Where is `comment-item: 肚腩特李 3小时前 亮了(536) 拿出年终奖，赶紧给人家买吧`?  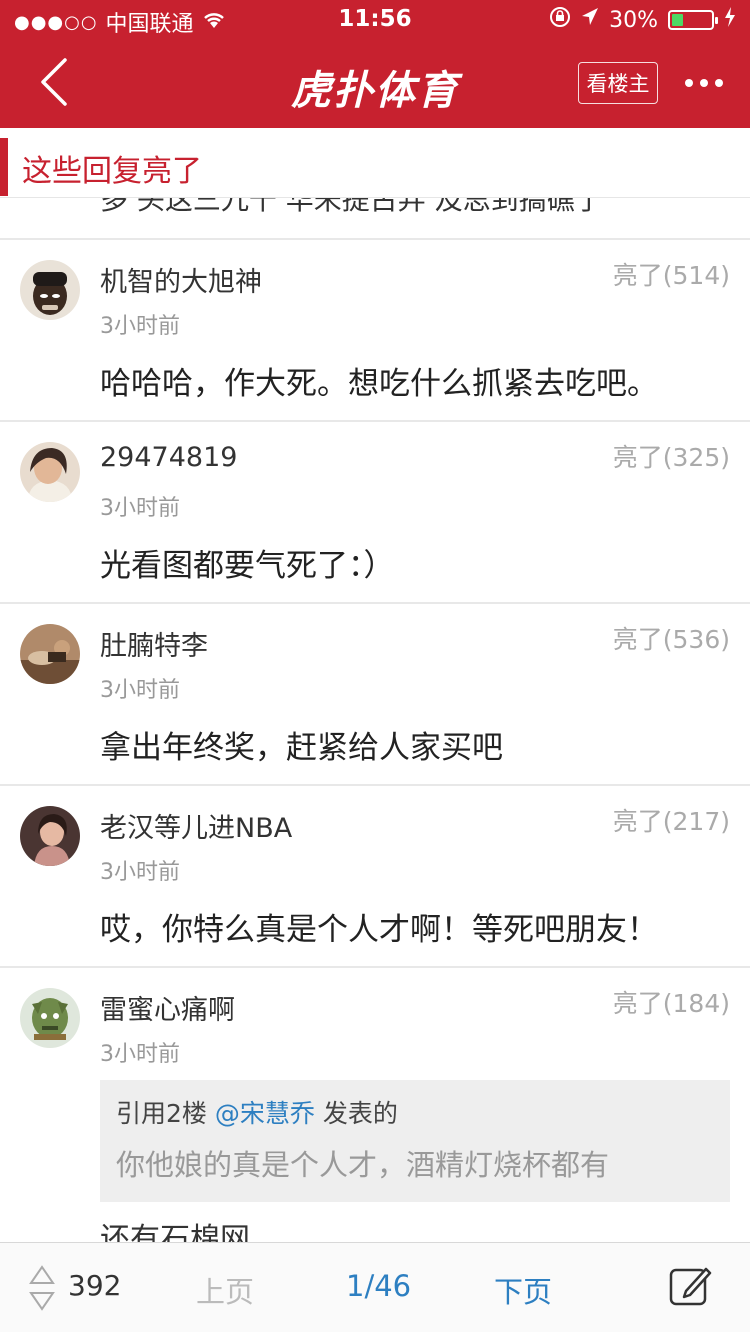 comment-item: 肚腩特李 3小时前 亮了(536) 拿出年终奖，赶紧给人家买吧 is located at coordinates (375, 693).